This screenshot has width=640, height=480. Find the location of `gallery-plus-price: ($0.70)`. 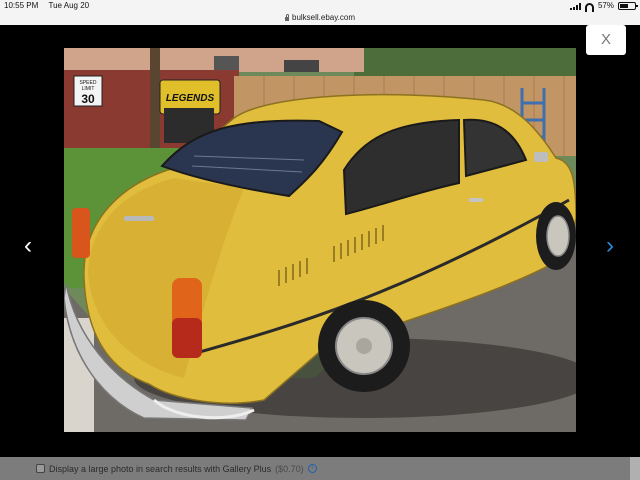

gallery-plus-price: ($0.70) is located at coordinates (289, 468).